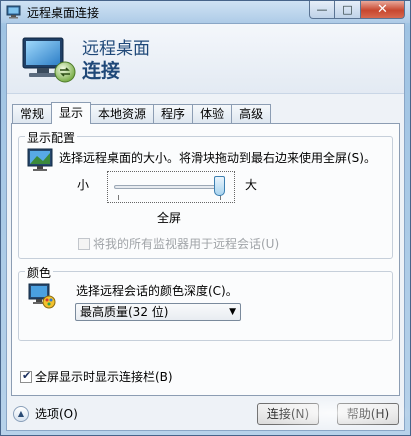  Describe the element at coordinates (101, 71) in the screenshot. I see `banner-title-line2: 连接` at that location.